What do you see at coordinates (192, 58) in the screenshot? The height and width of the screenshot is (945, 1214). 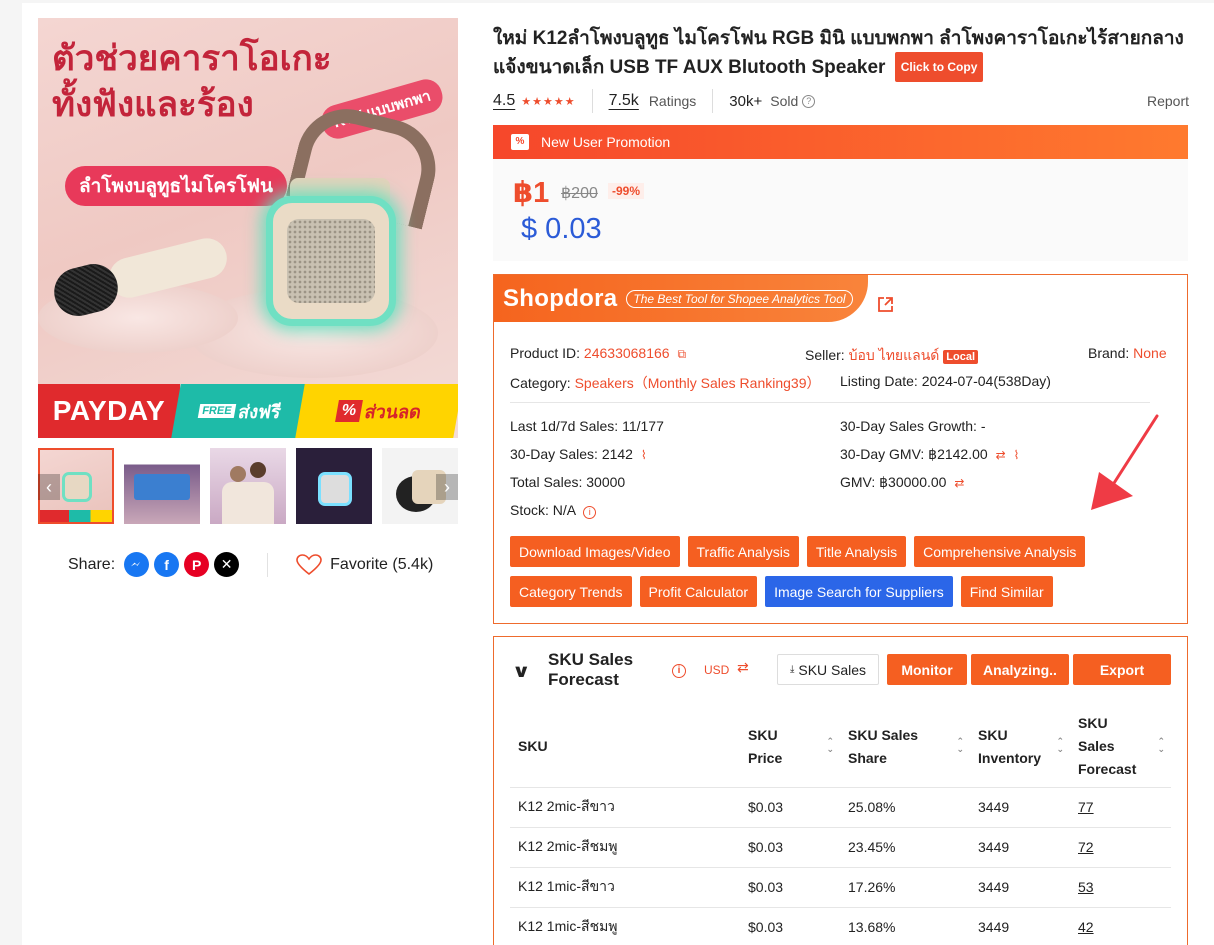 I see `hero-headline-line-1: ตัวช่วยคาราโอเกะ` at bounding box center [192, 58].